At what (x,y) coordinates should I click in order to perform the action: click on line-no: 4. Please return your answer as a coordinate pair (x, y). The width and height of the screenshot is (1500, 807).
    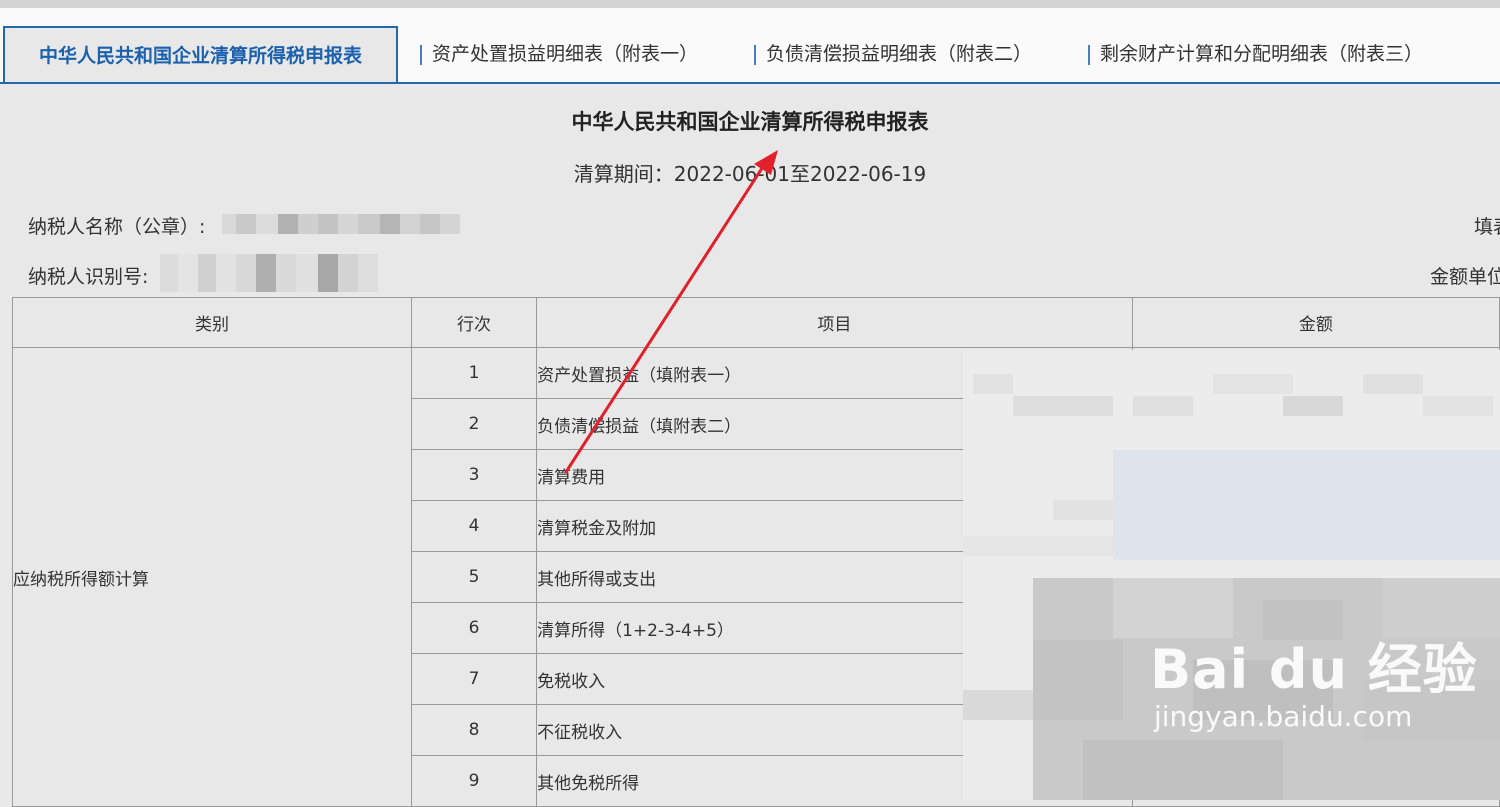
    Looking at the image, I should click on (474, 526).